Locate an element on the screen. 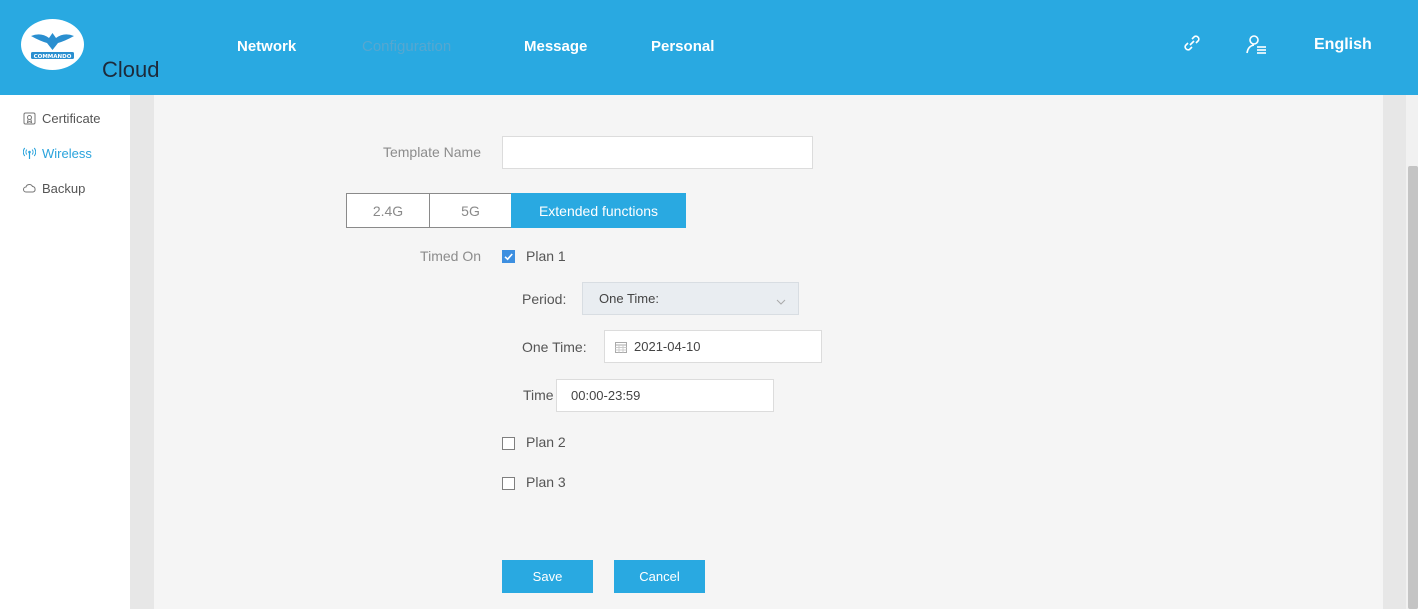 The width and height of the screenshot is (1418, 609). certificate-icon is located at coordinates (29, 118).